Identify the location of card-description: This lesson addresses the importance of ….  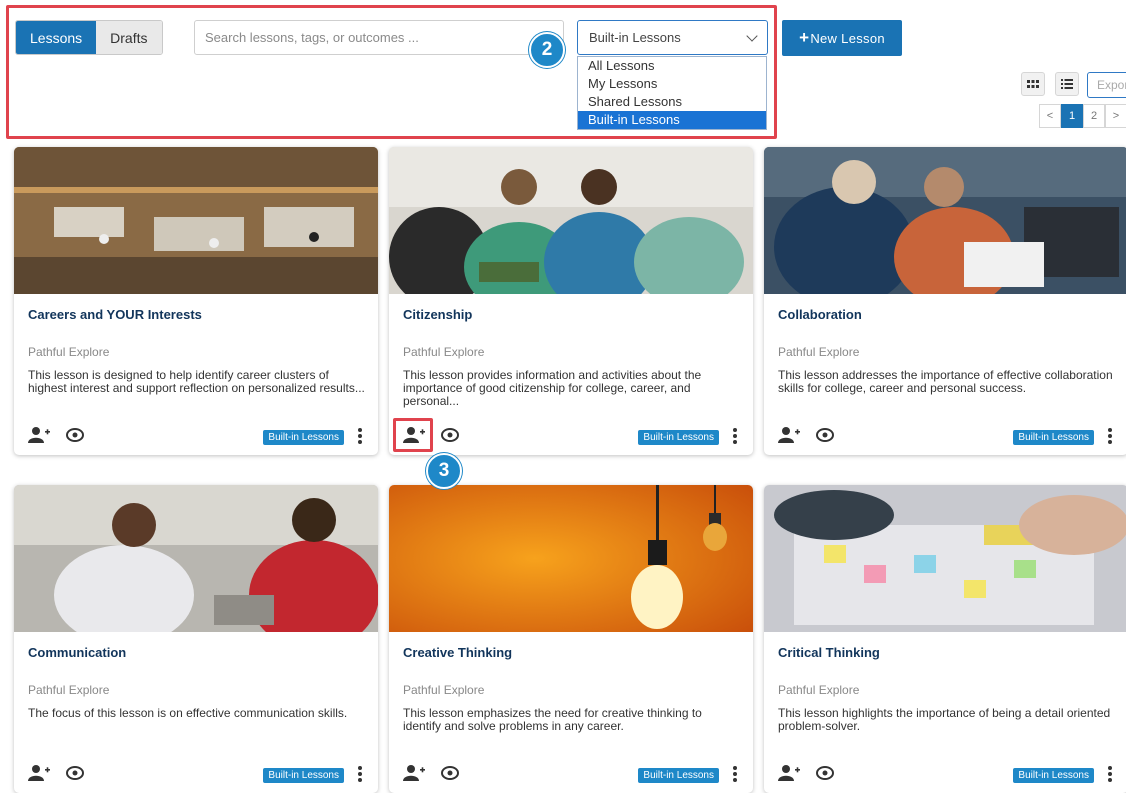
(945, 381).